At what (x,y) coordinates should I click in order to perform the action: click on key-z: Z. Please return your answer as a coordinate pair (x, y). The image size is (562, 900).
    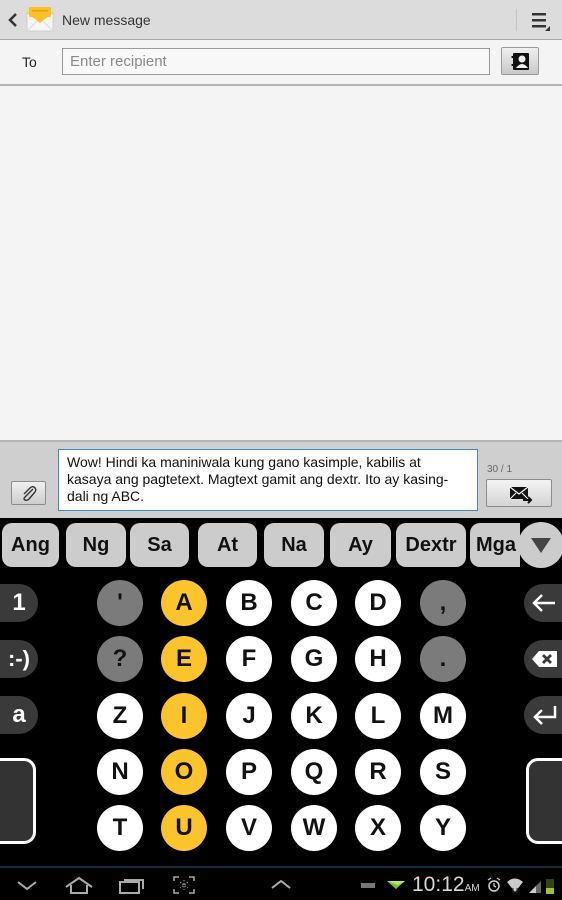
    Looking at the image, I should click on (120, 716).